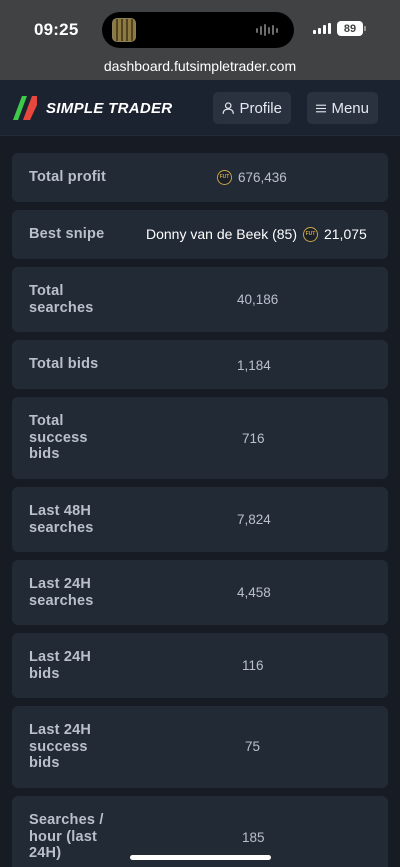  What do you see at coordinates (200, 592) in the screenshot?
I see `stat-card-last-24h-searches: Last 24H searches 4,458` at bounding box center [200, 592].